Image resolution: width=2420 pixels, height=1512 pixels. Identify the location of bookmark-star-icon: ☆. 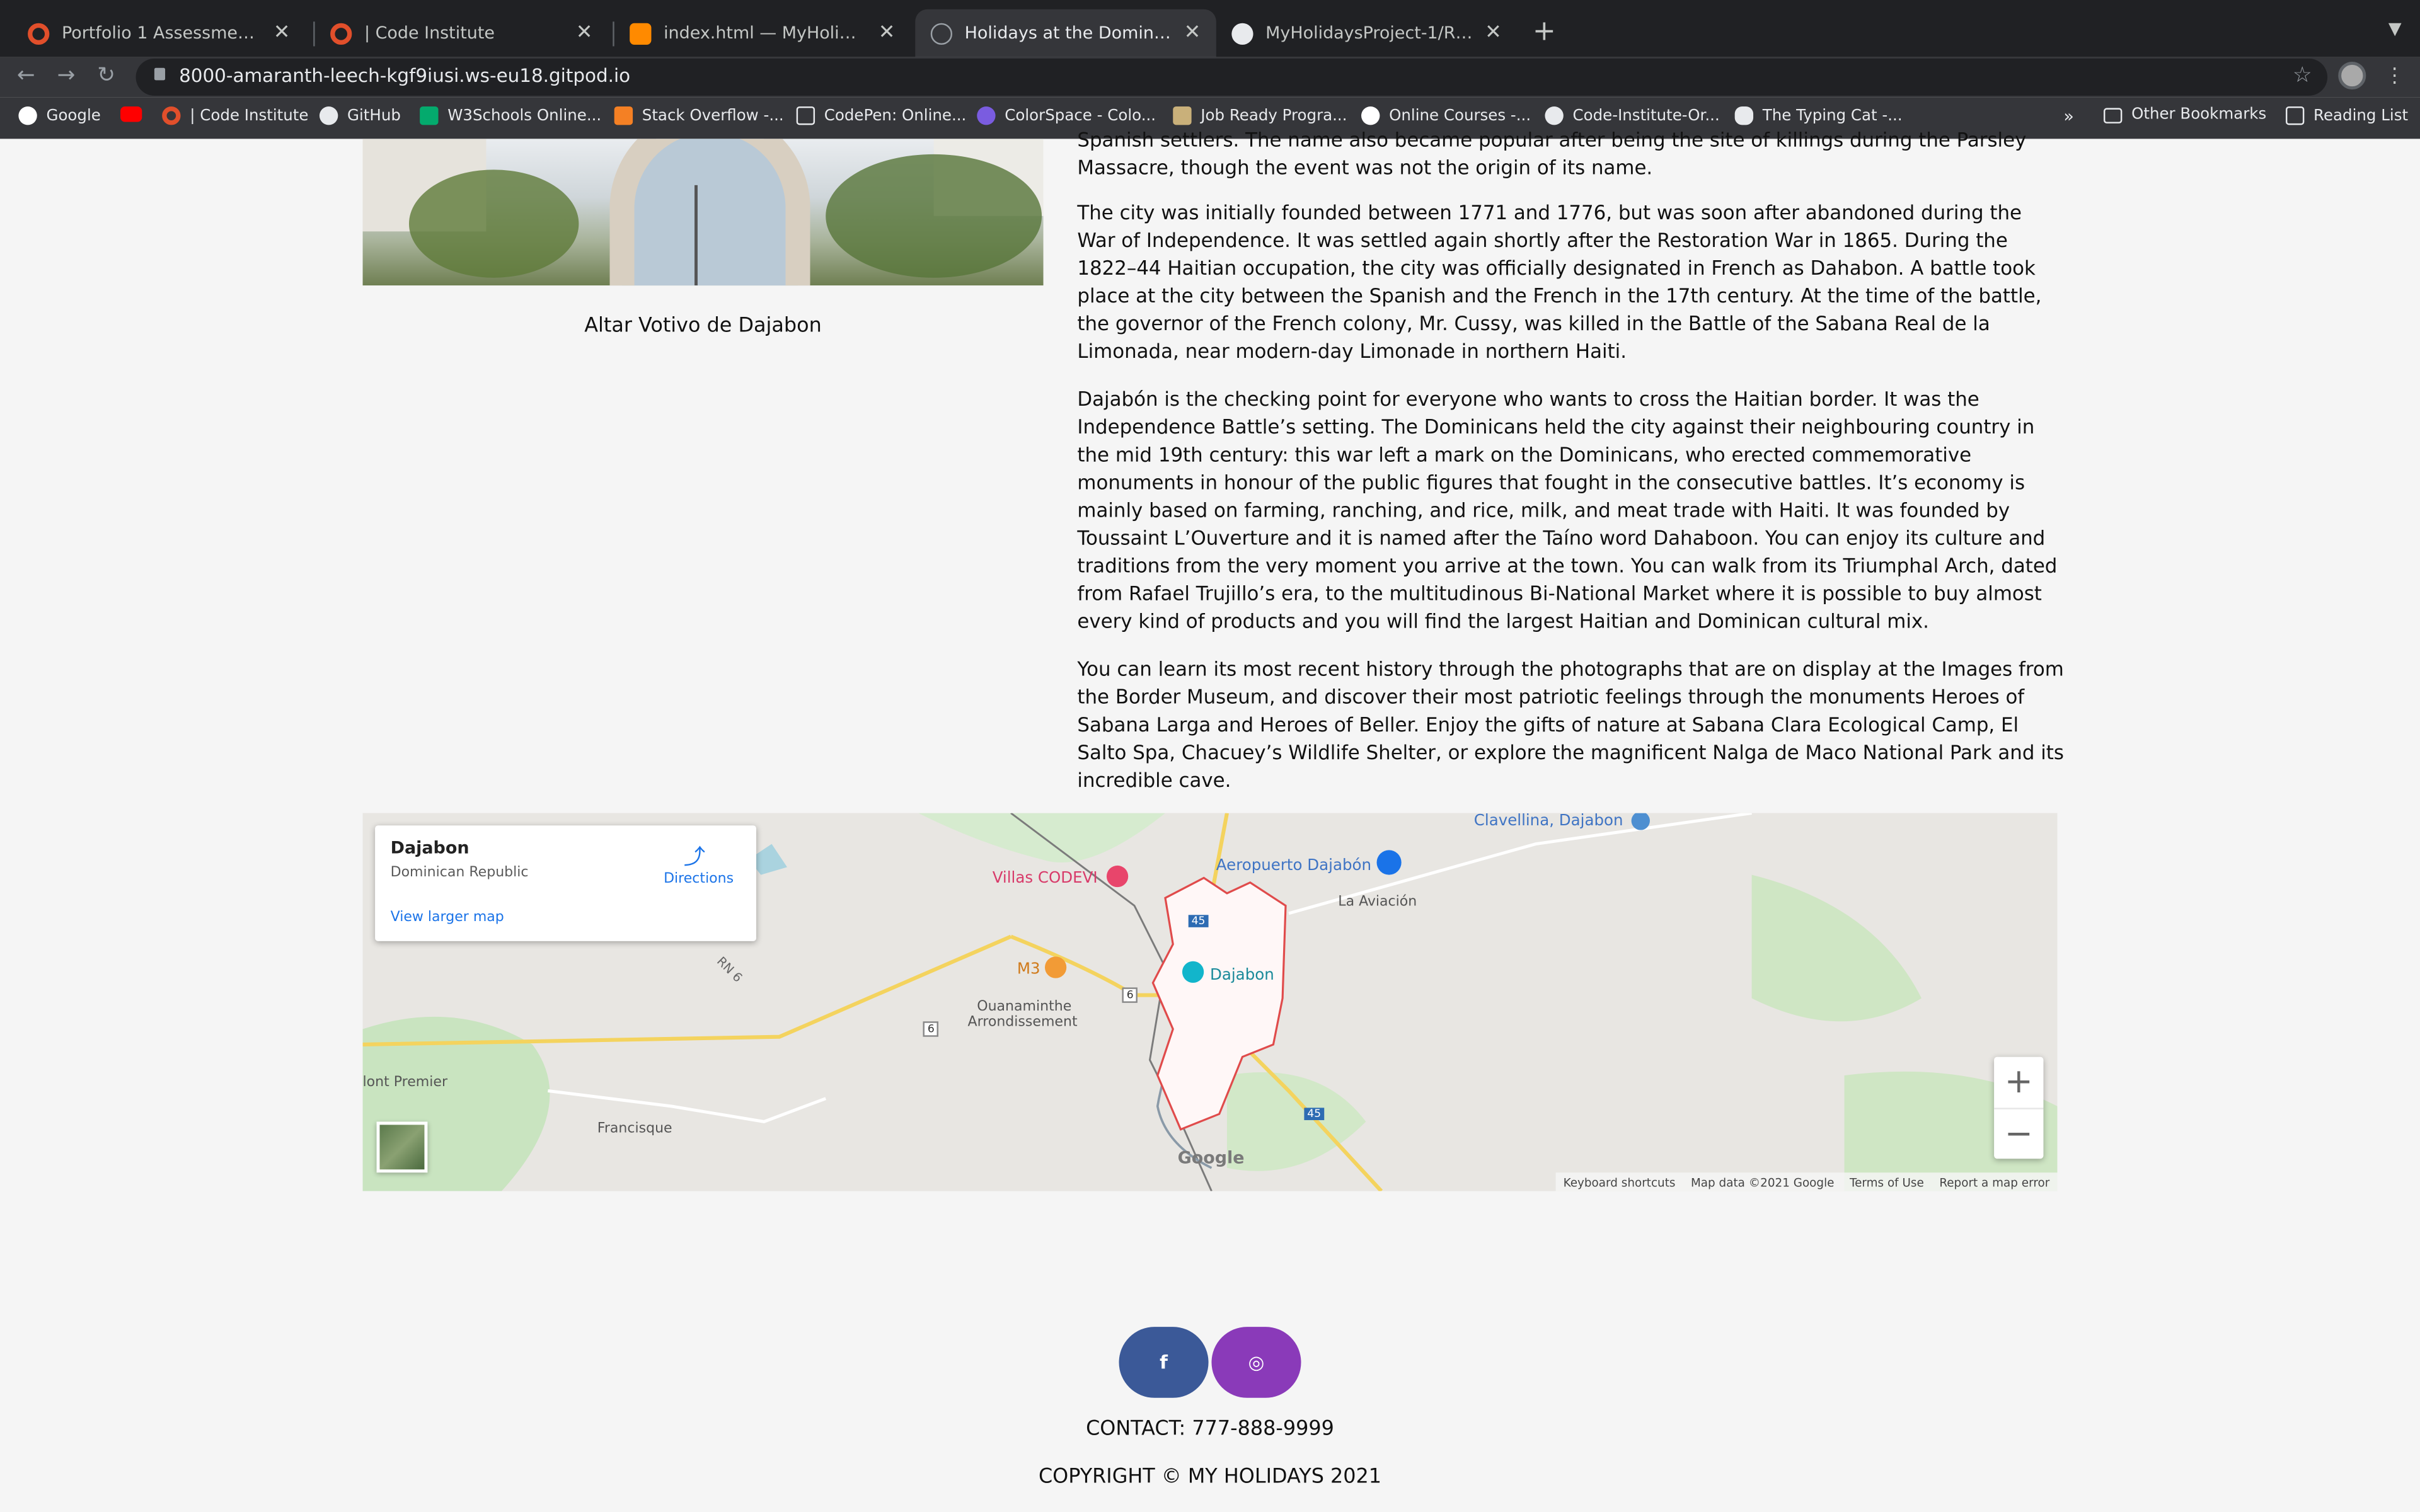
(2302, 75).